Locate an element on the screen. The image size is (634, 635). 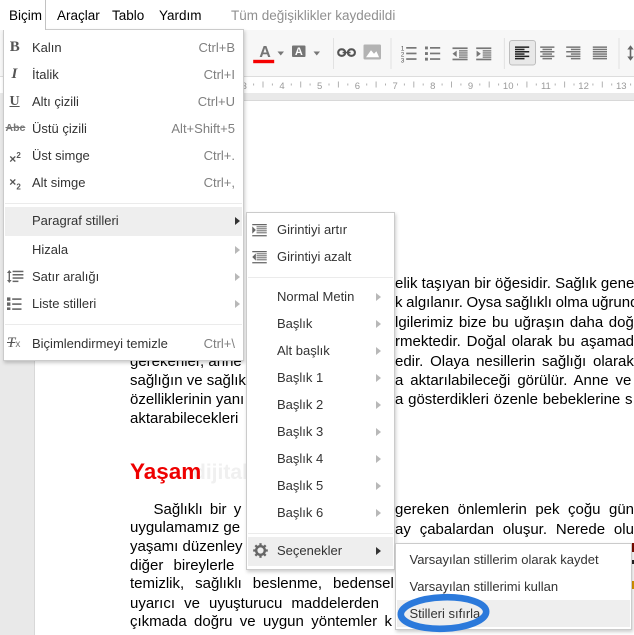
svg-text: 8 is located at coordinates (432, 86).